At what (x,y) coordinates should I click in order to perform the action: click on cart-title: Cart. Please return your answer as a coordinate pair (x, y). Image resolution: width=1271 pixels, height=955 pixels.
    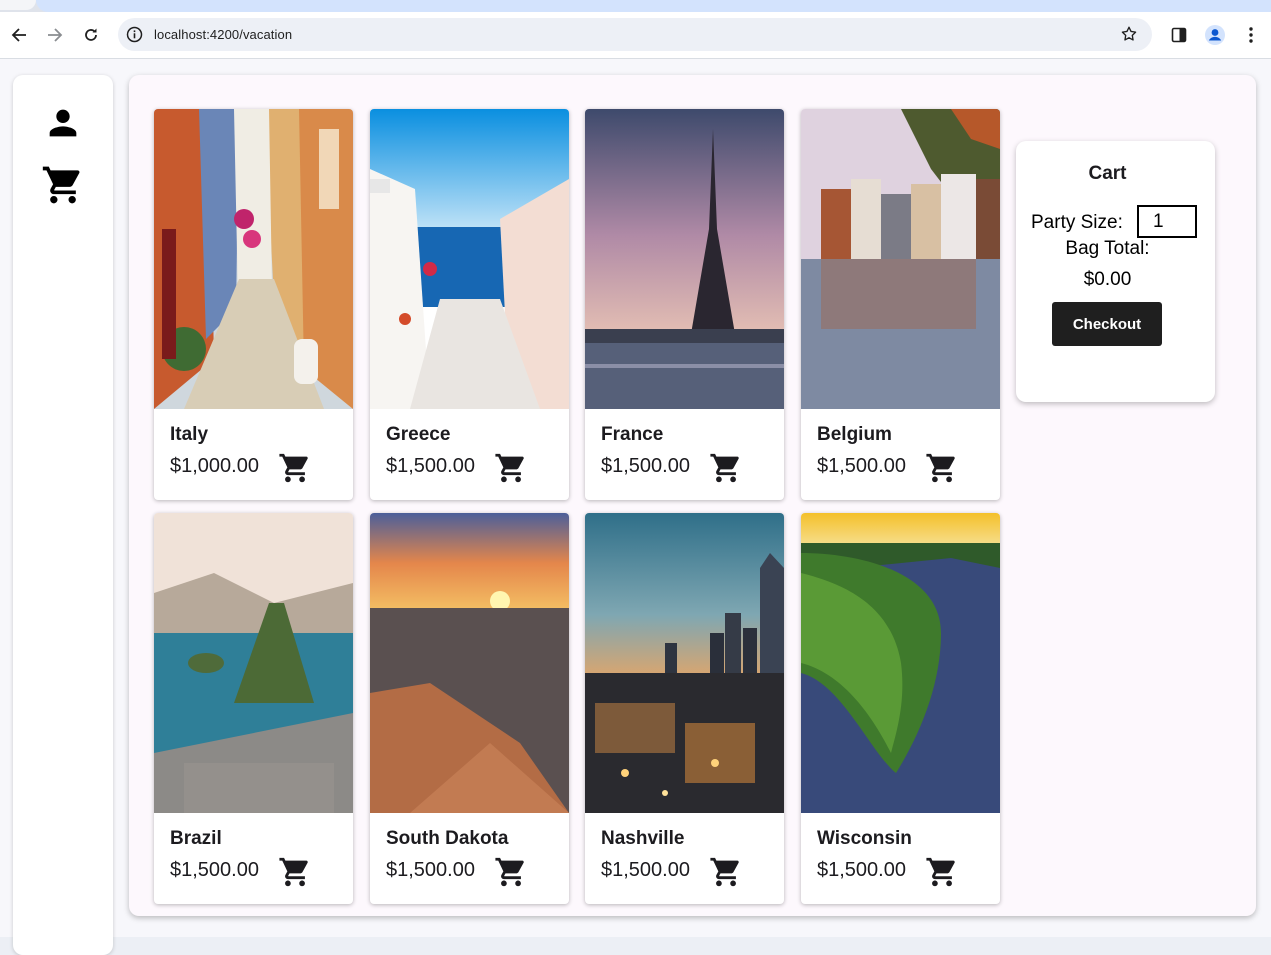
    Looking at the image, I should click on (1107, 173).